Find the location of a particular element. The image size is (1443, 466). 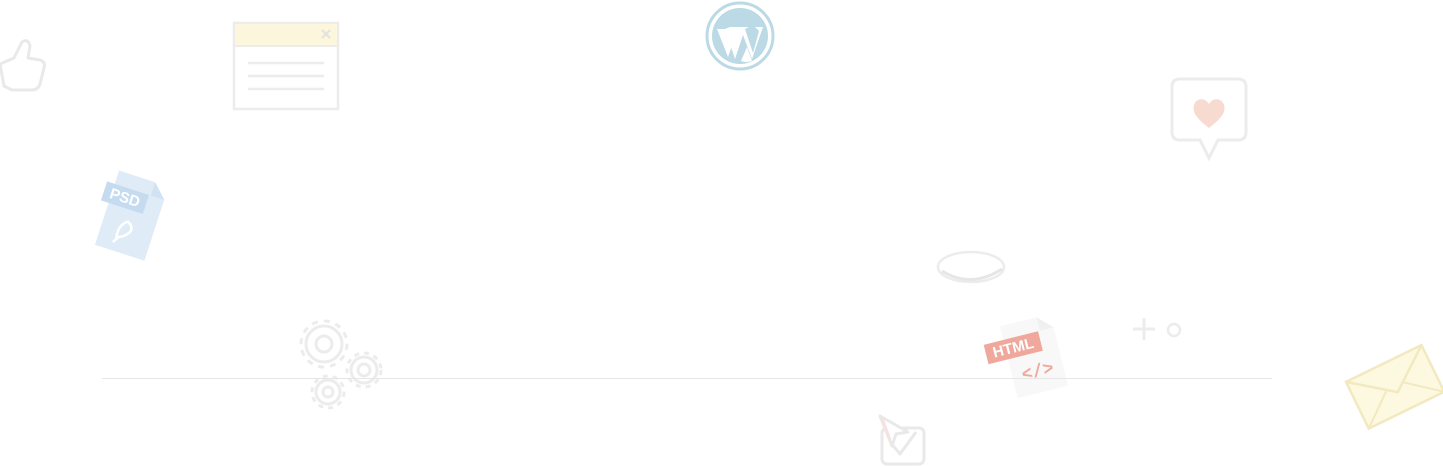

gears-icon is located at coordinates (341, 364).